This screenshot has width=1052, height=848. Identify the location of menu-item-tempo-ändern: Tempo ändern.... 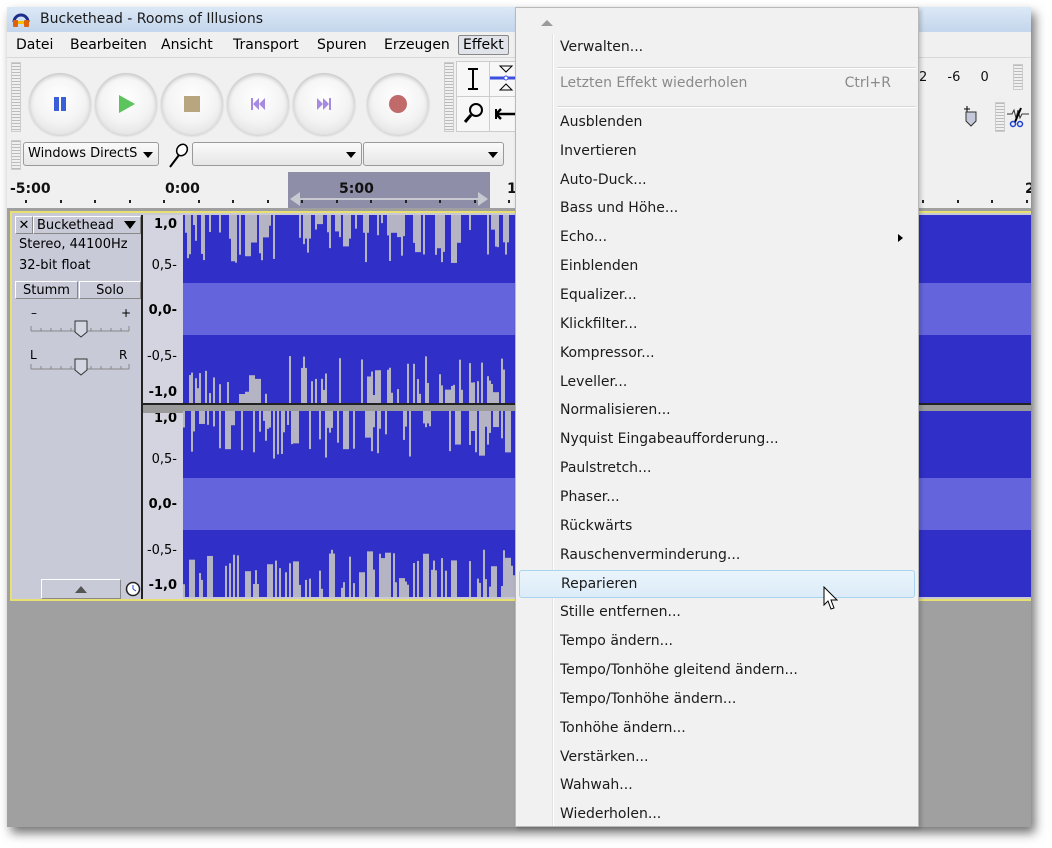
(717, 642).